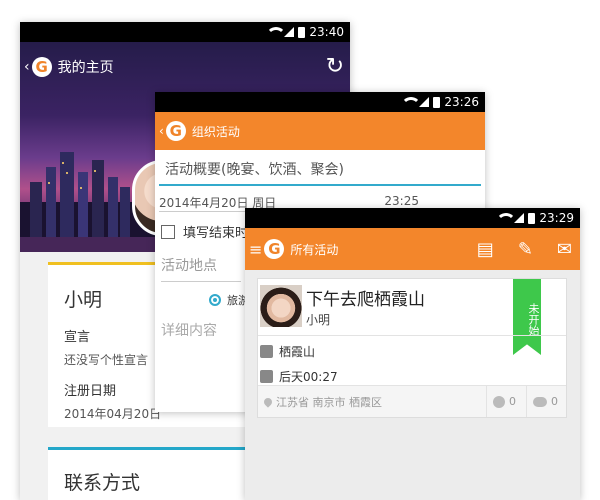 The image size is (600, 500). What do you see at coordinates (266, 351) in the screenshot?
I see `map-icon` at bounding box center [266, 351].